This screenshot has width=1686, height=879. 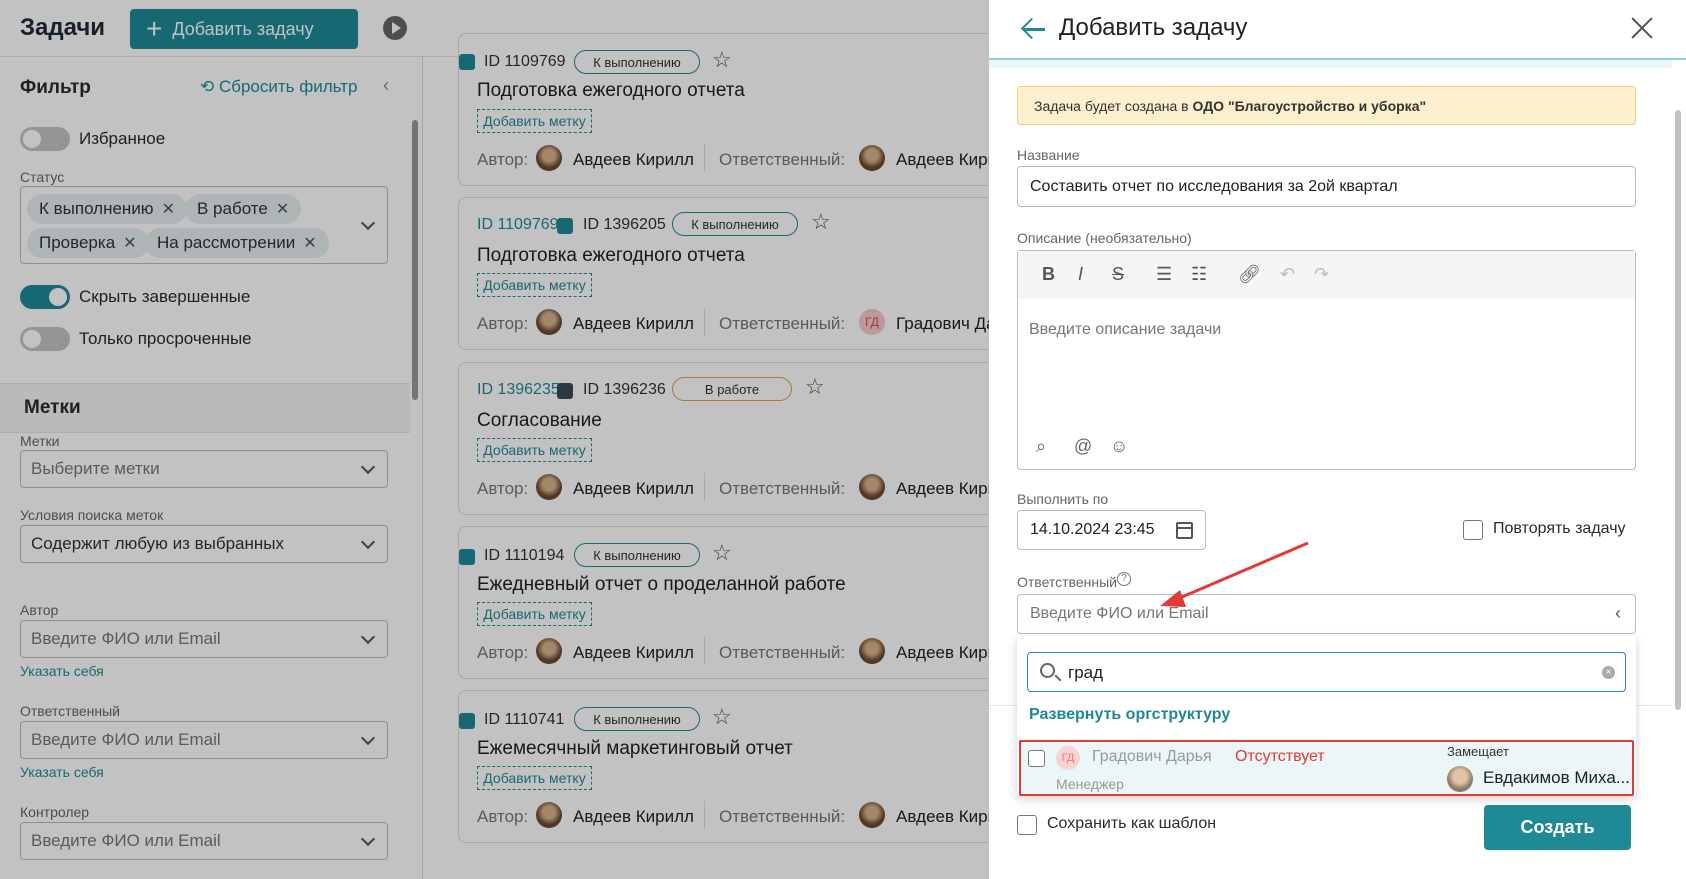 I want to click on panel-scrollbar, so click(x=1678, y=410).